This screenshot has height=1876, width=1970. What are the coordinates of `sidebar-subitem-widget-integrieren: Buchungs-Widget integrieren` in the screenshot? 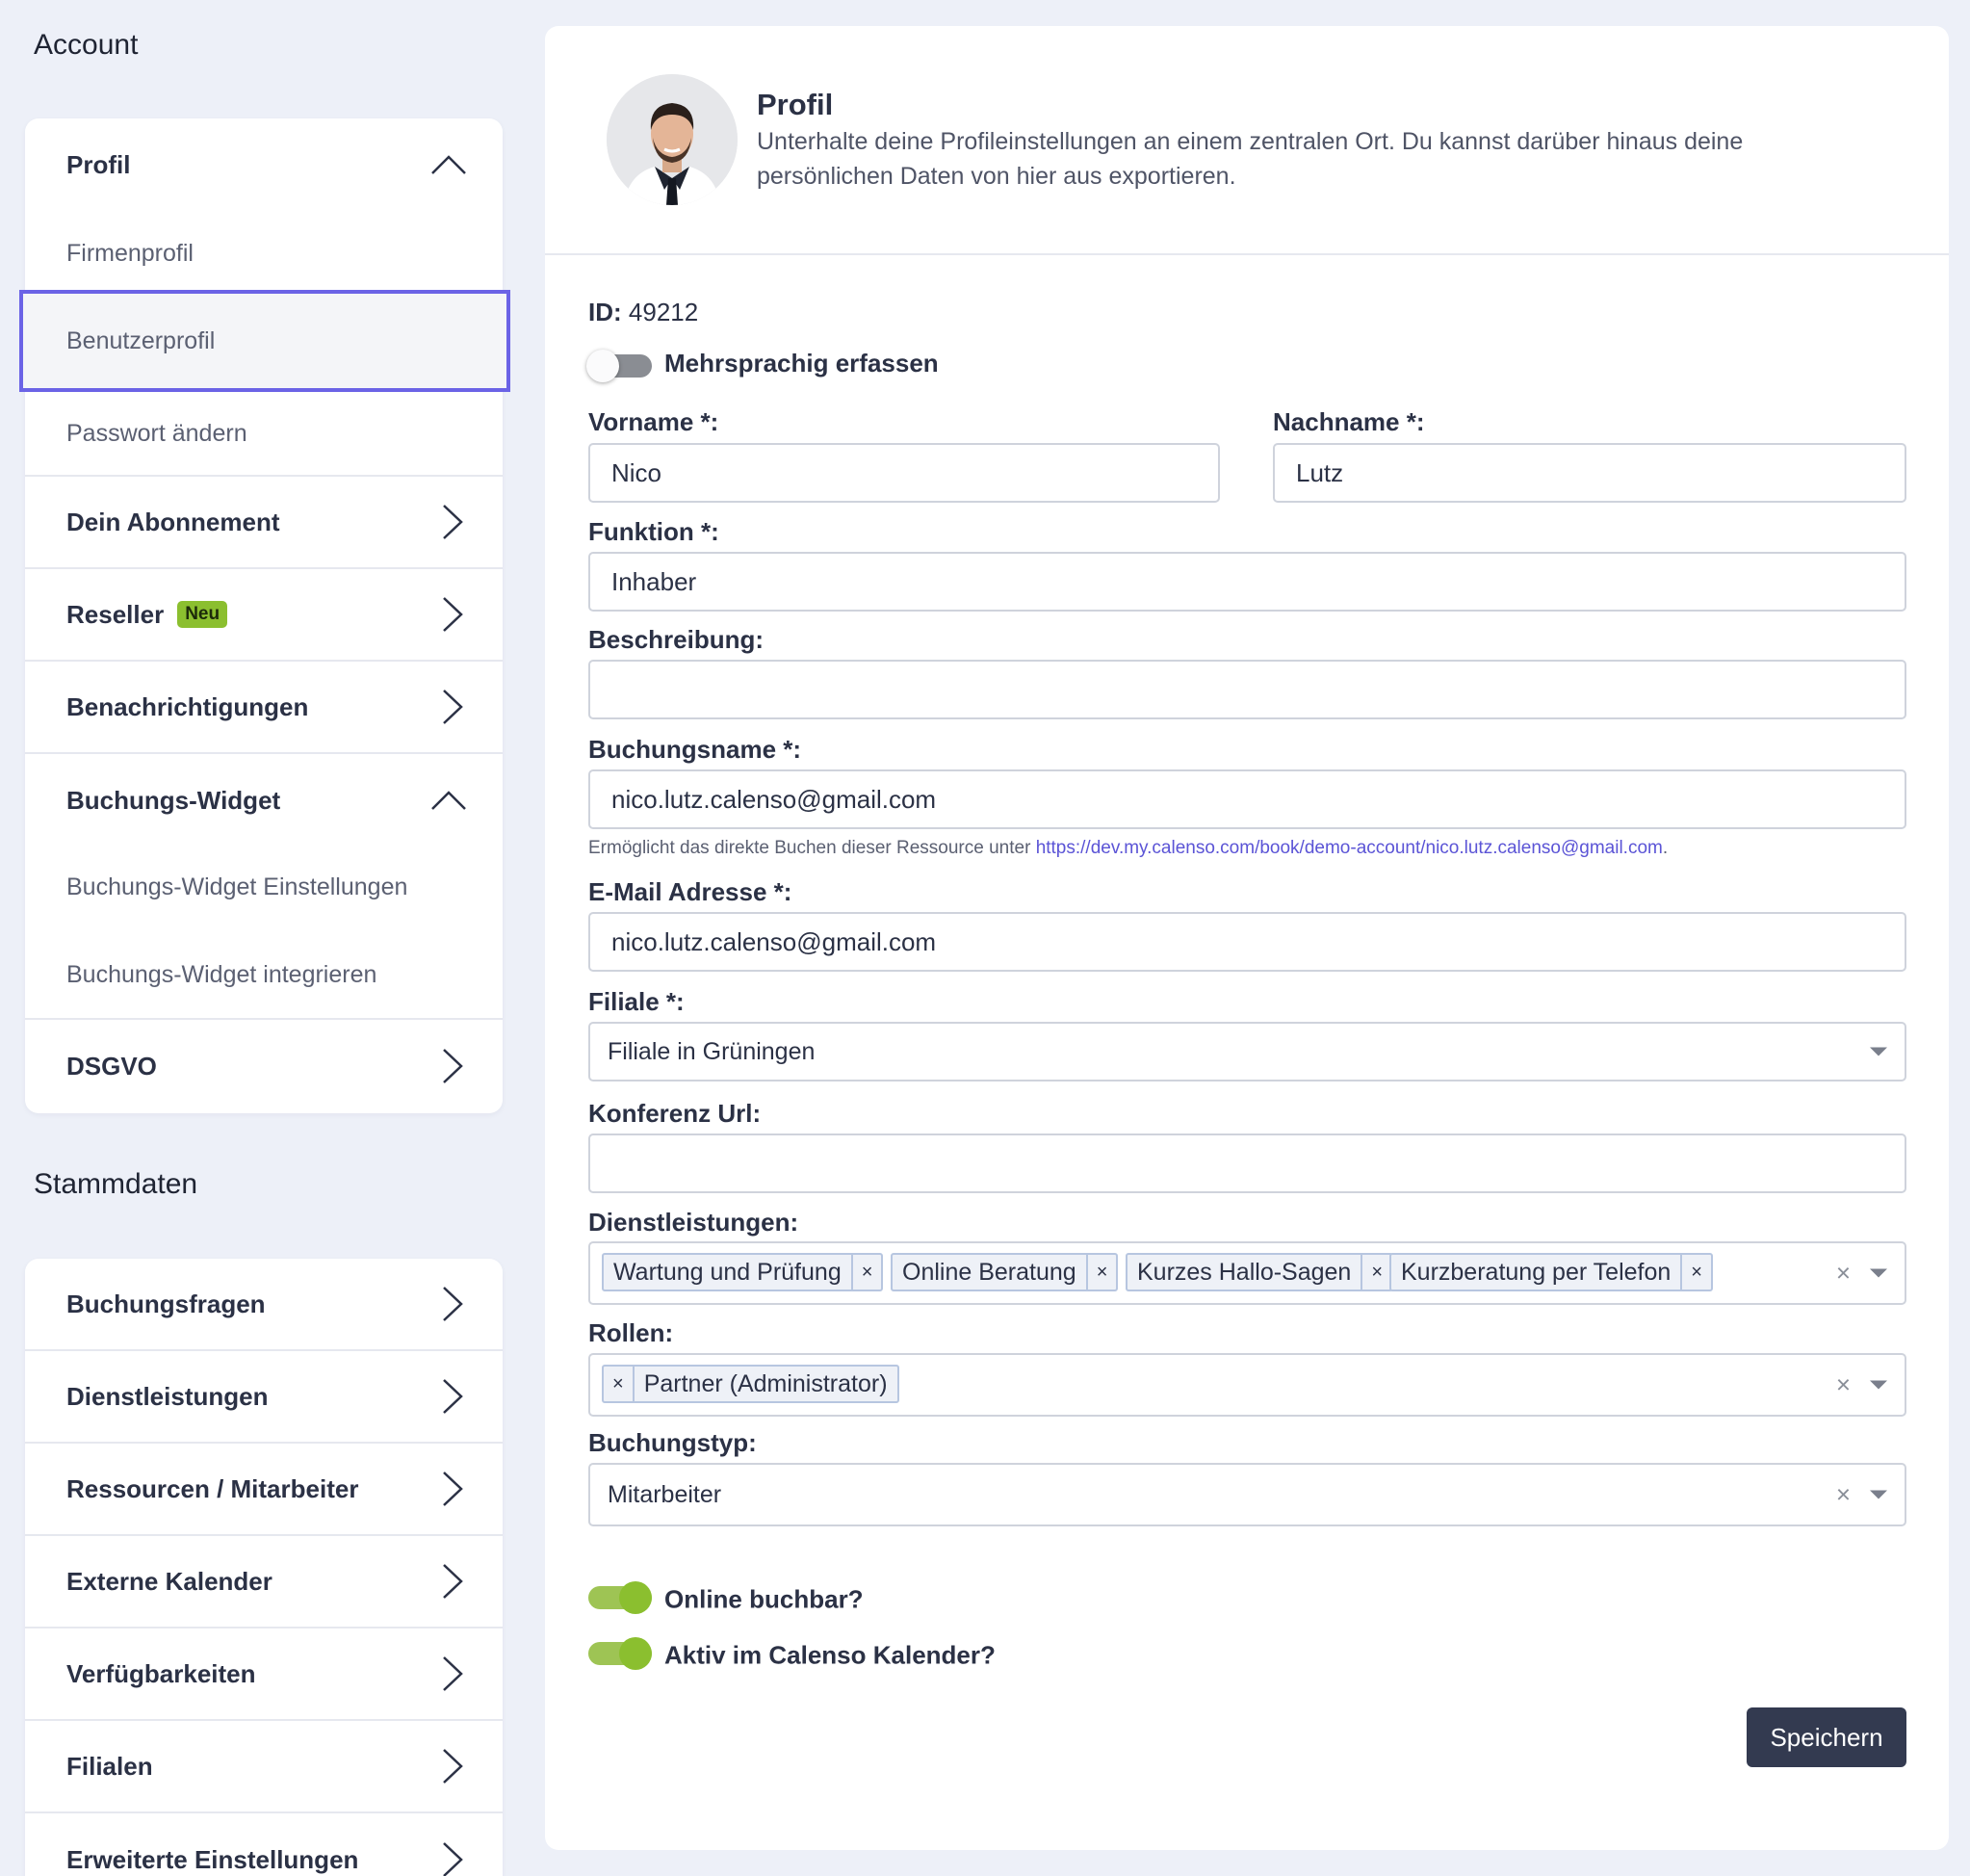 It's located at (264, 975).